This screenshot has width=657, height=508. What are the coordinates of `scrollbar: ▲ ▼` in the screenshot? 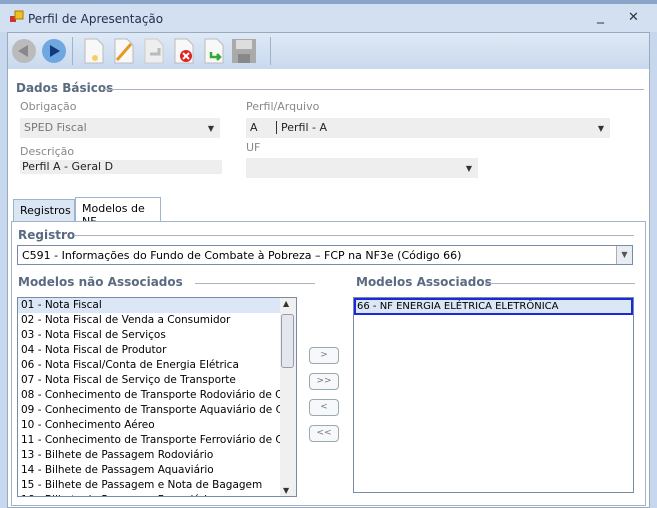 It's located at (288, 397).